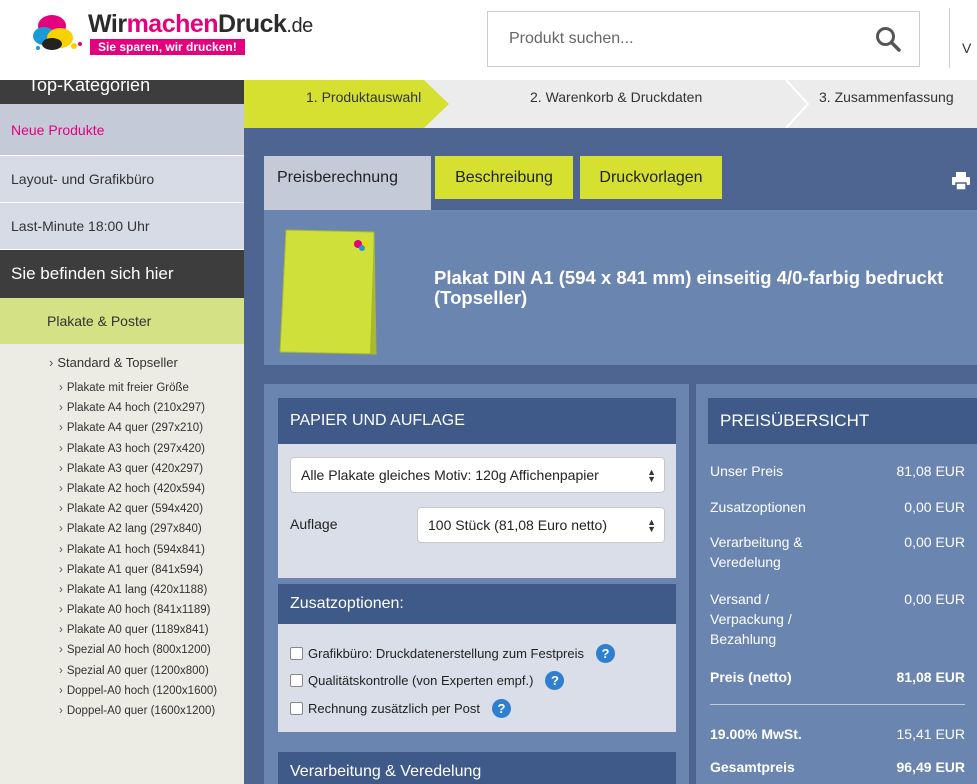 The image size is (977, 784). I want to click on sidebar-item-layout: Layout- und Grafikbüro, so click(122, 179).